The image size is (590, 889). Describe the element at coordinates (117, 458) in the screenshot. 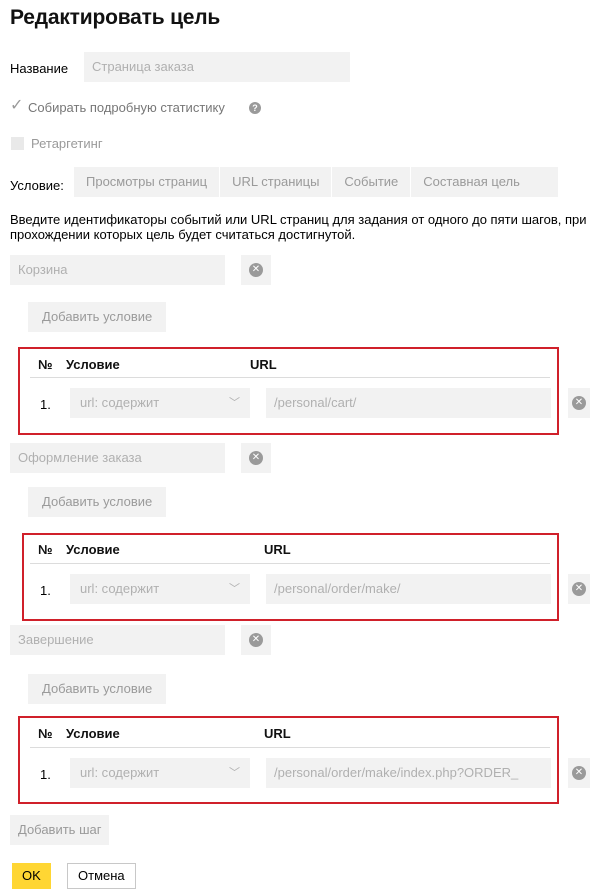

I see `step-name-input: Оформление заказа` at that location.